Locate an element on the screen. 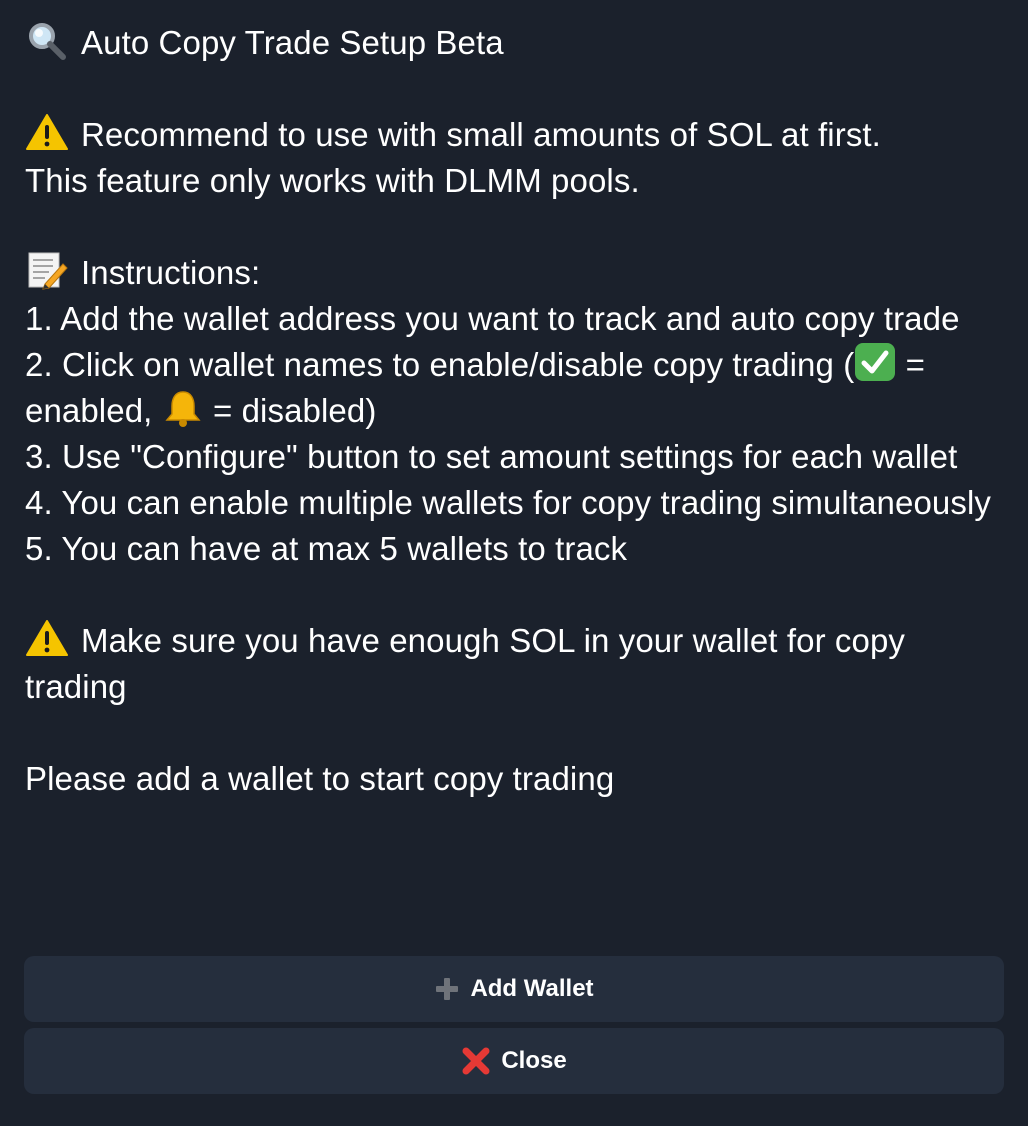 The image size is (1028, 1126). step2-text-c: = disabled) is located at coordinates (290, 410).